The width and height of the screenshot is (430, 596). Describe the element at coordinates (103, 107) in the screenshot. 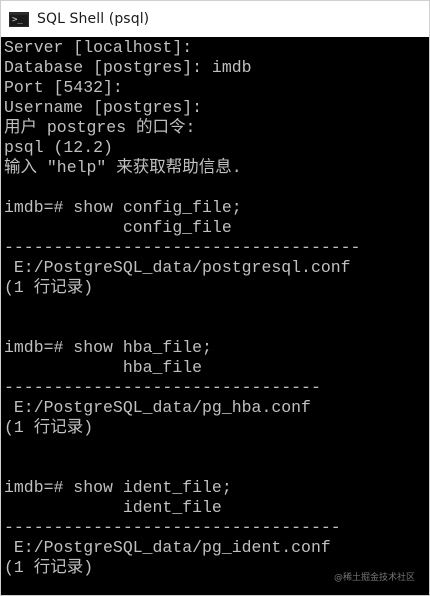

I see `console-line: Username [postgres]:` at that location.